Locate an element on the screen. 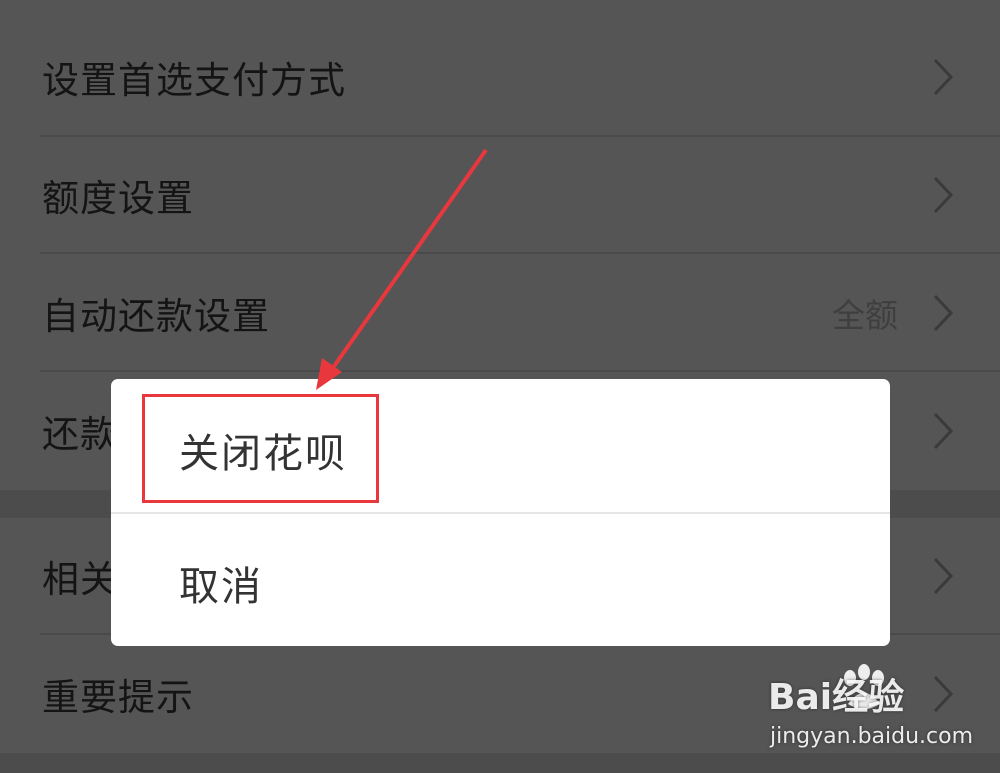 This screenshot has height=773, width=1000. baidu-watermark: Bai经验 jingyan.baidu.com is located at coordinates (878, 710).